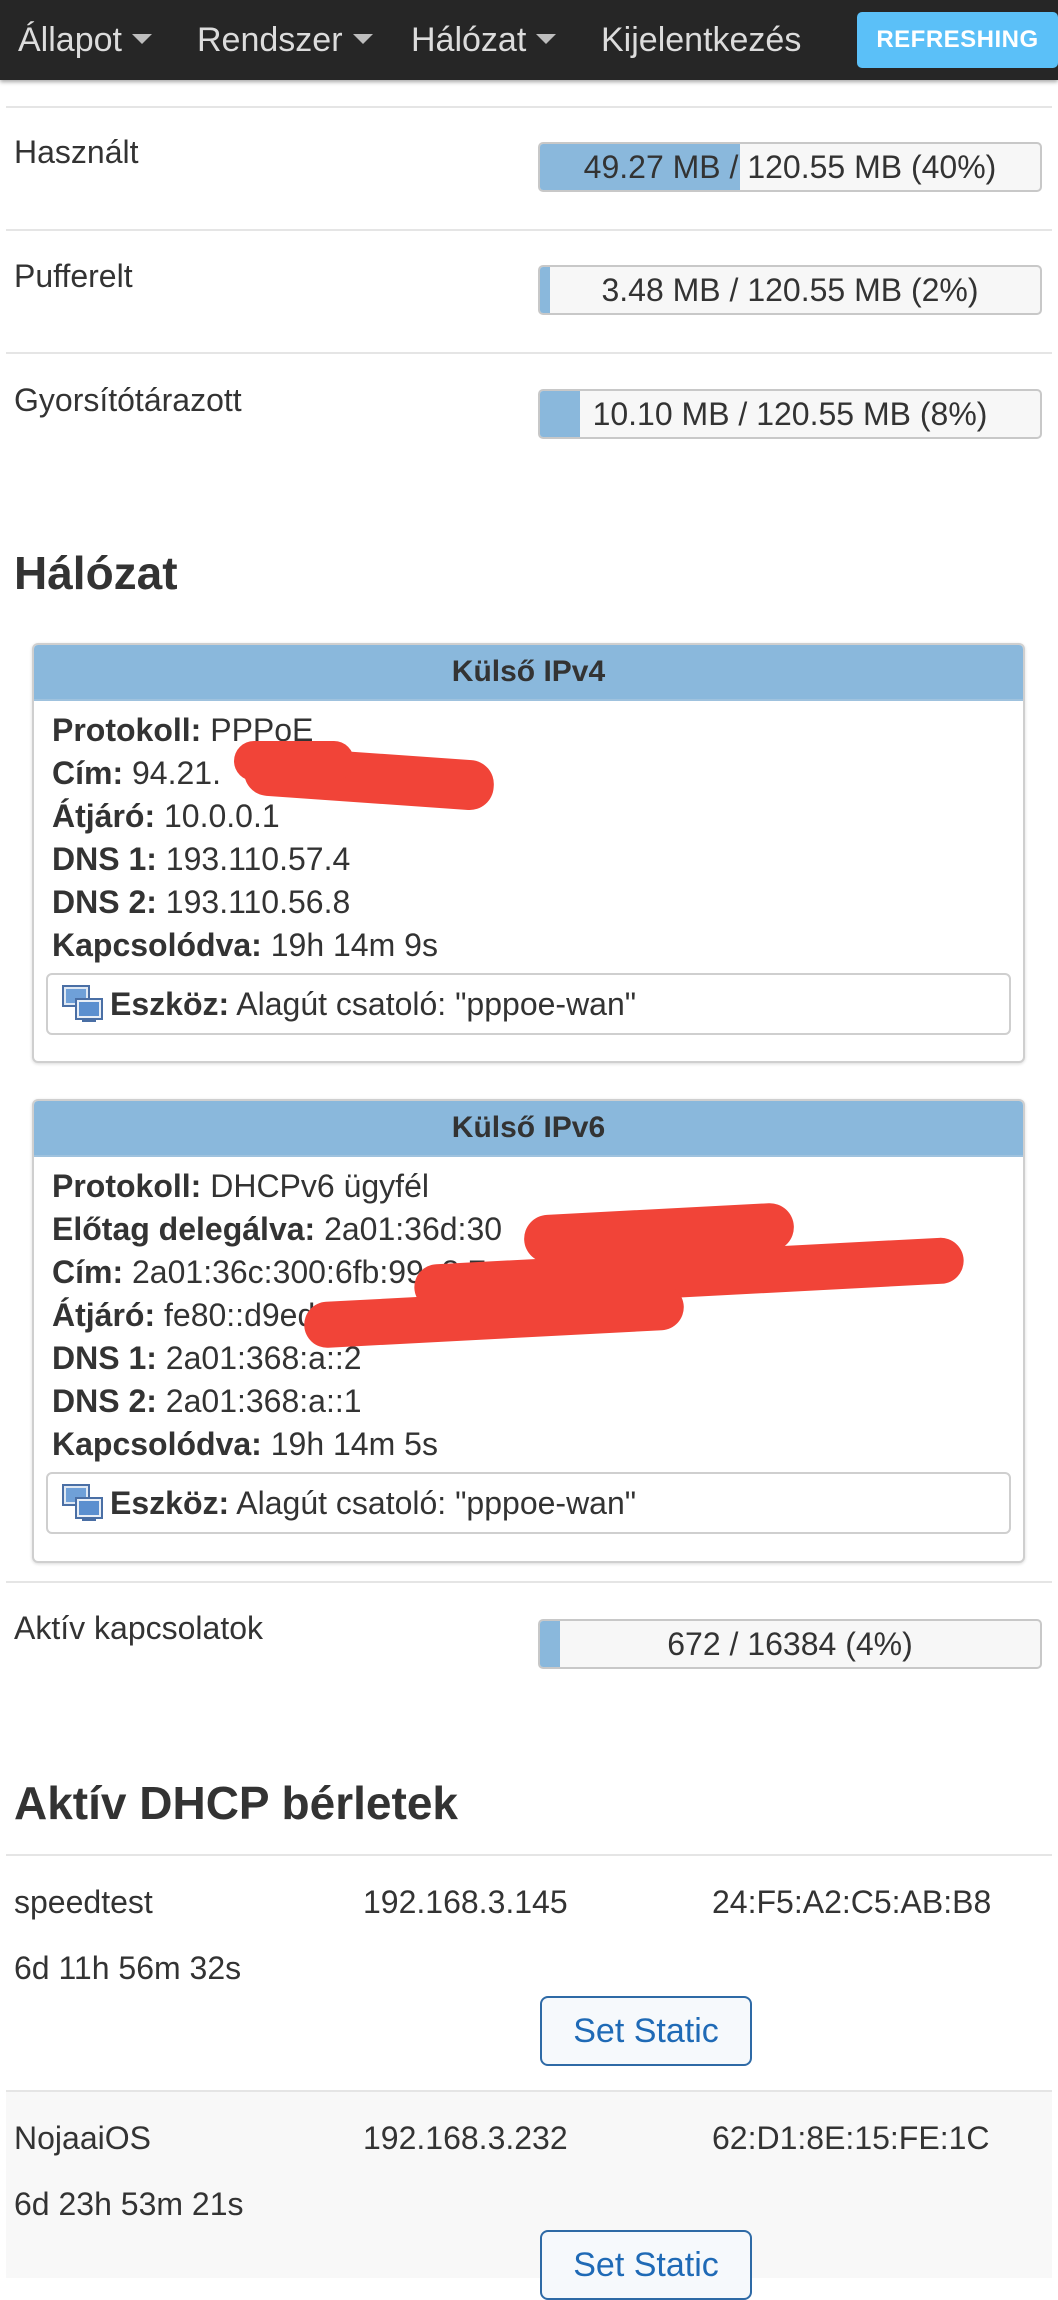  I want to click on ipv4-protocol: Protokoll: PPPoE, so click(183, 730).